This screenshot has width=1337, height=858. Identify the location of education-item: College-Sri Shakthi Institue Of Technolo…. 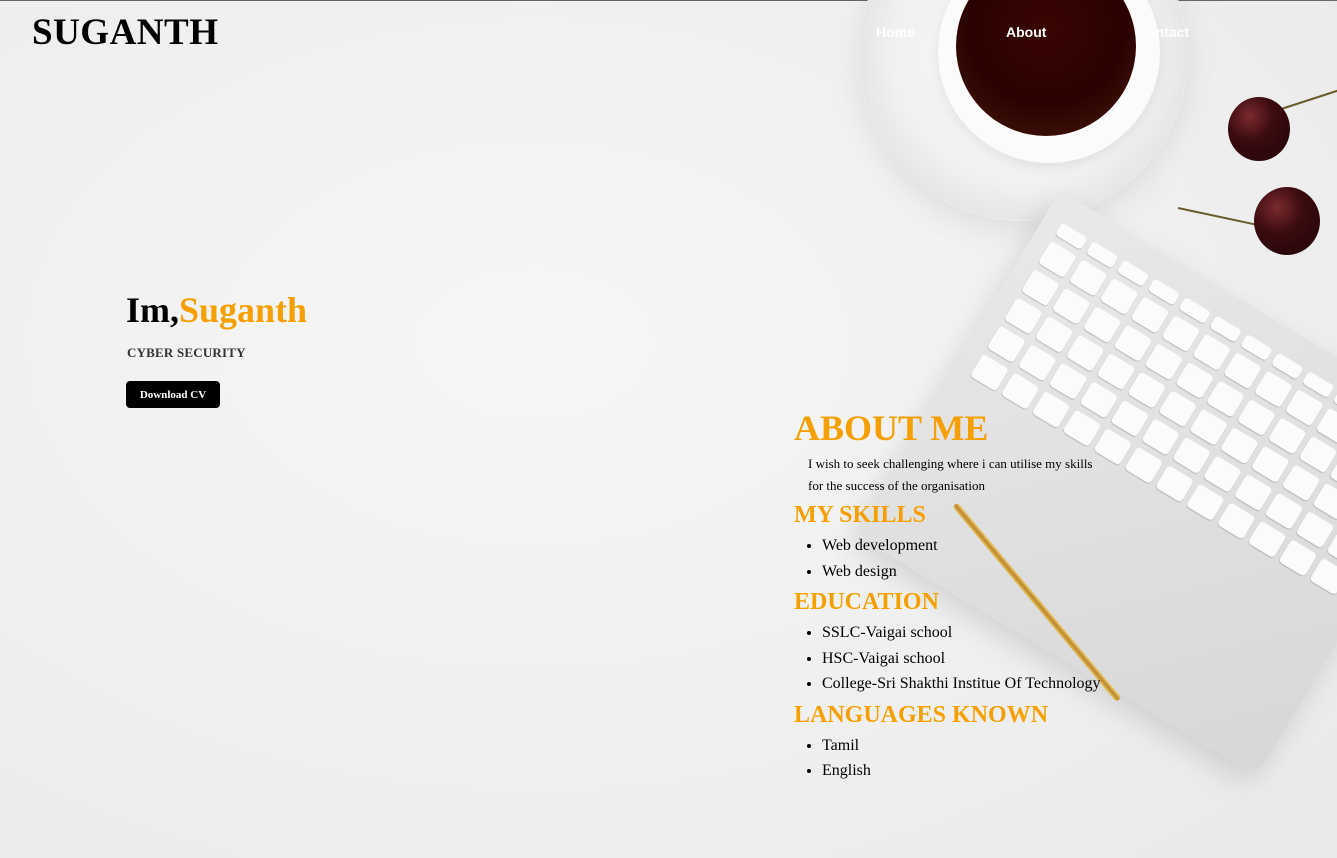
(1008, 684).